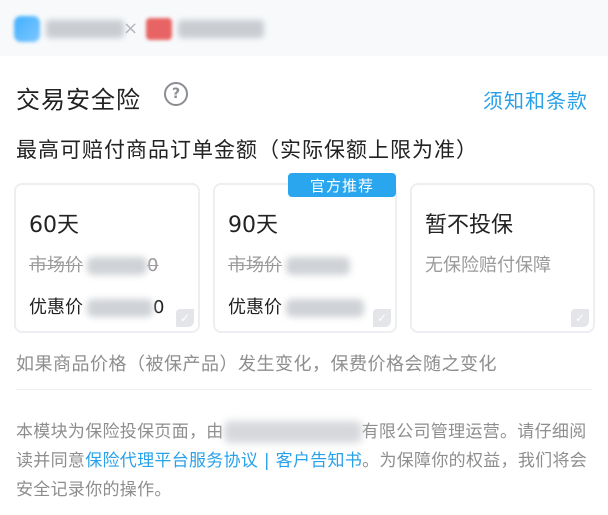 The height and width of the screenshot is (515, 608). Describe the element at coordinates (27, 29) in the screenshot. I see `brand-left-logo` at that location.